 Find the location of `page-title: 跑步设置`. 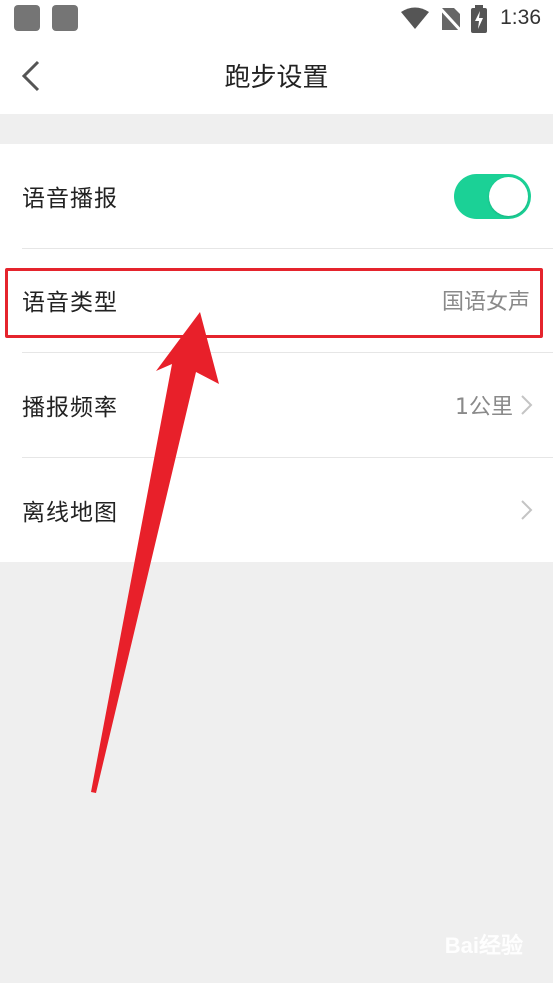

page-title: 跑步设置 is located at coordinates (276, 78).